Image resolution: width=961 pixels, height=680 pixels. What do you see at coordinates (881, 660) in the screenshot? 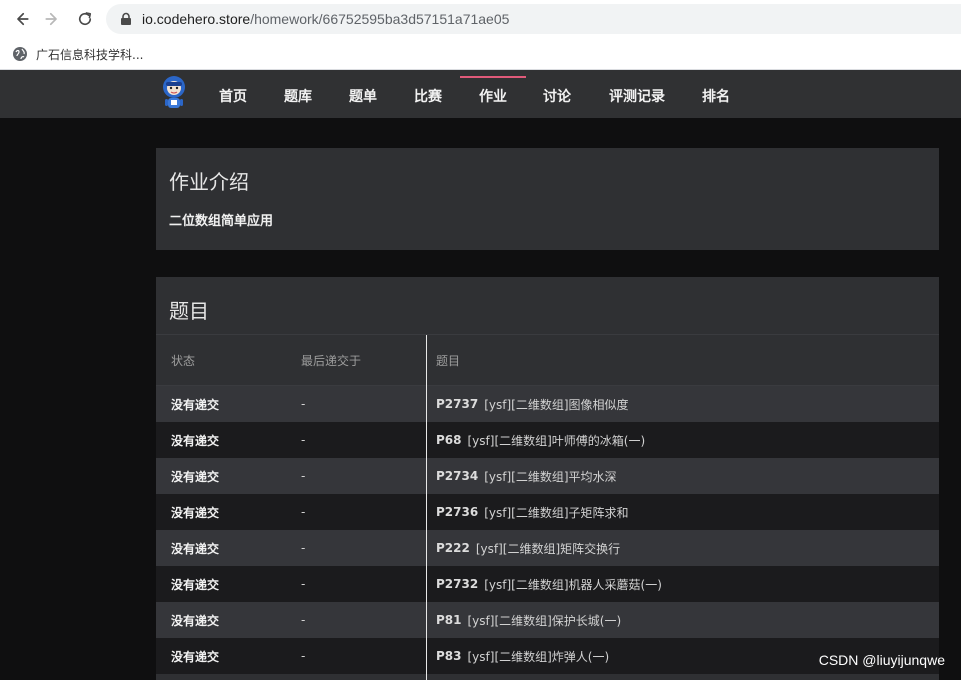
I see `watermark: CSDN @liuyijunqwe` at bounding box center [881, 660].